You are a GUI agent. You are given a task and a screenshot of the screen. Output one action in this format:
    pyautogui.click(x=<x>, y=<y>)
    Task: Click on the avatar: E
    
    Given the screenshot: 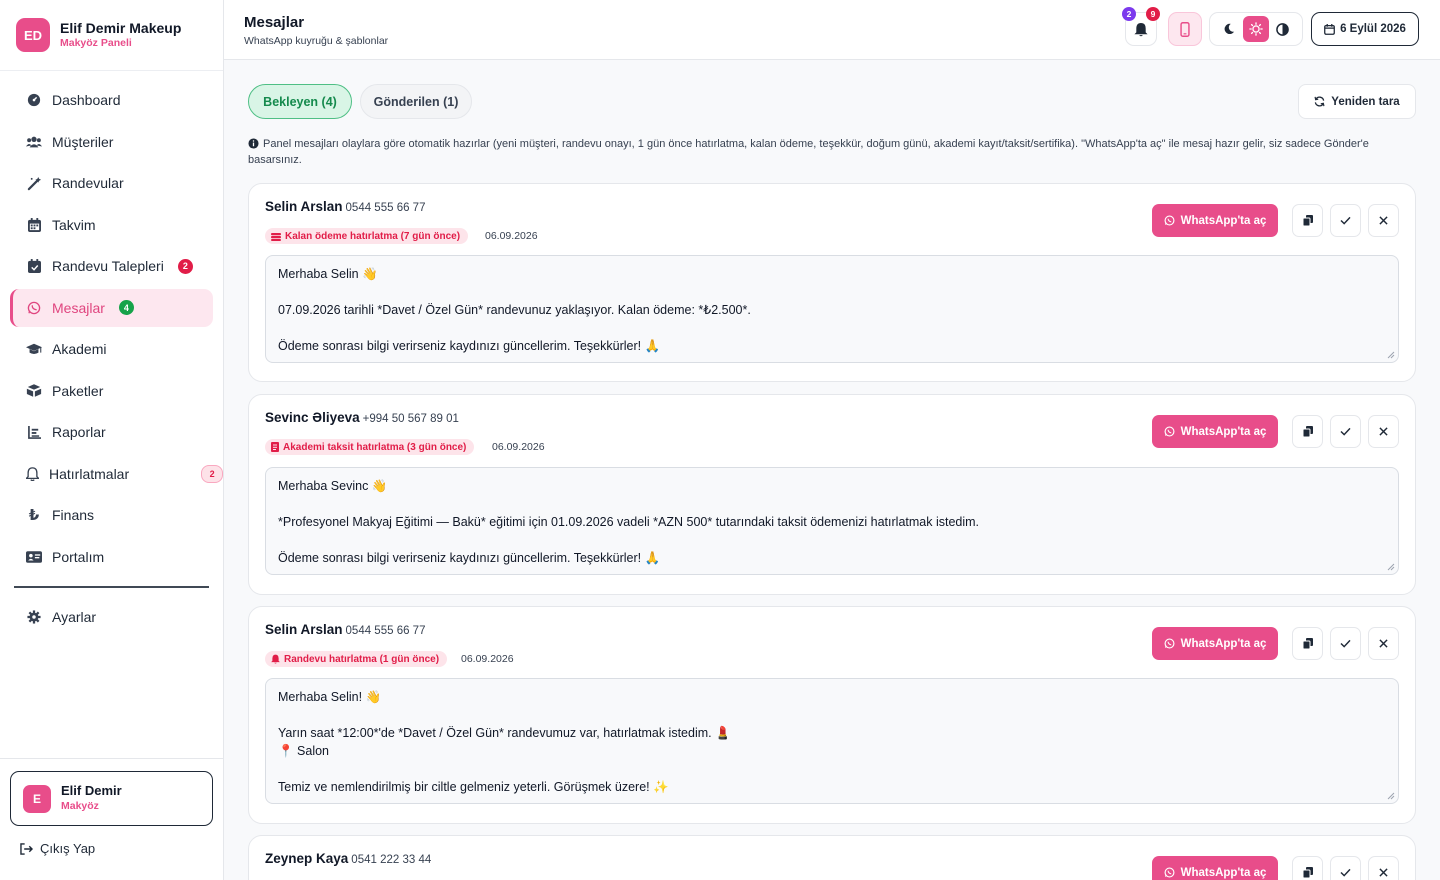 What is the action you would take?
    pyautogui.click(x=37, y=798)
    